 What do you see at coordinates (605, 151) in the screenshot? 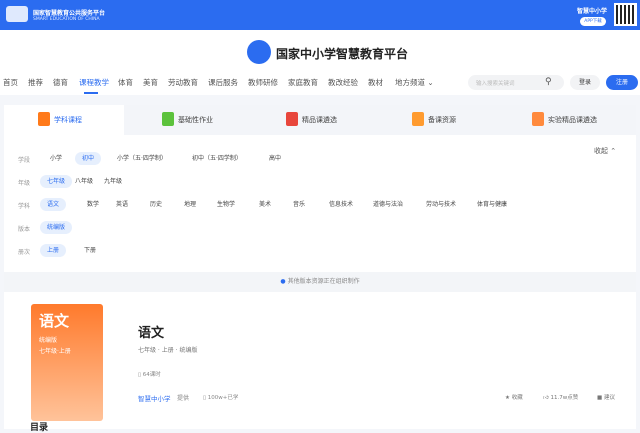
I see `collapse-button: 收起 ⌃` at bounding box center [605, 151].